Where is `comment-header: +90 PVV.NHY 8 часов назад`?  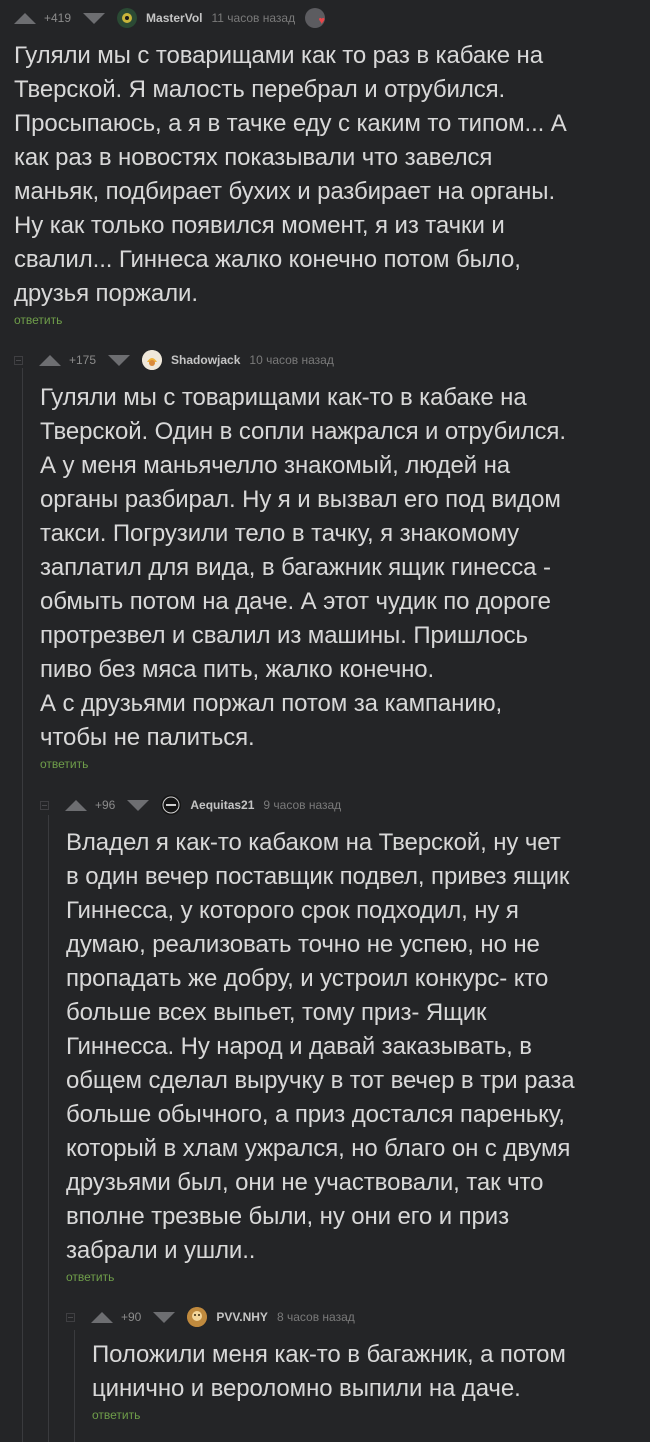 comment-header: +90 PVV.NHY 8 часов назад is located at coordinates (358, 1317).